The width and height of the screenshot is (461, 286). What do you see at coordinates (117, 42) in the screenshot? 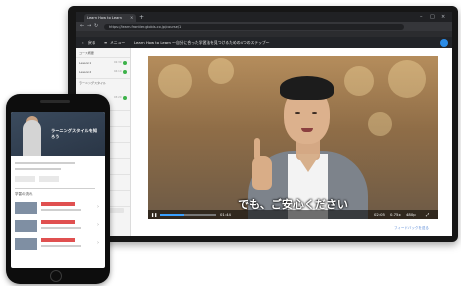
I see `menu-button: メニュー` at bounding box center [117, 42].